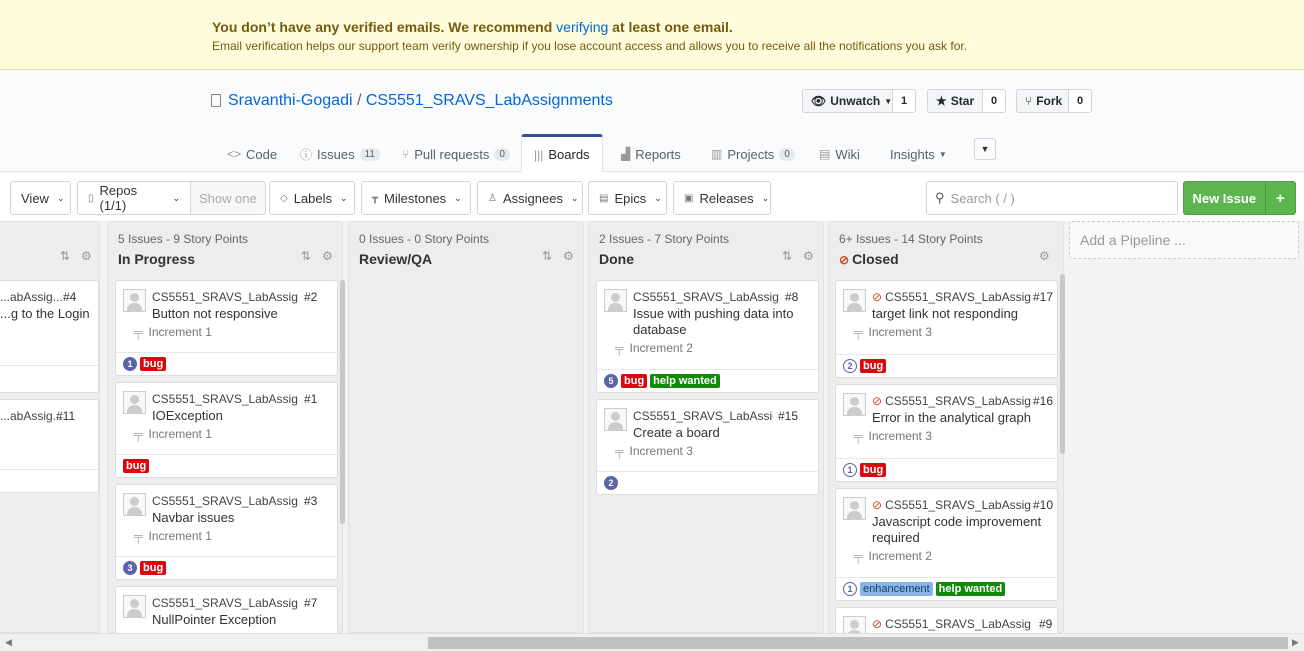  What do you see at coordinates (839, 154) in the screenshot?
I see `tab-wiki: ▤ Wiki` at bounding box center [839, 154].